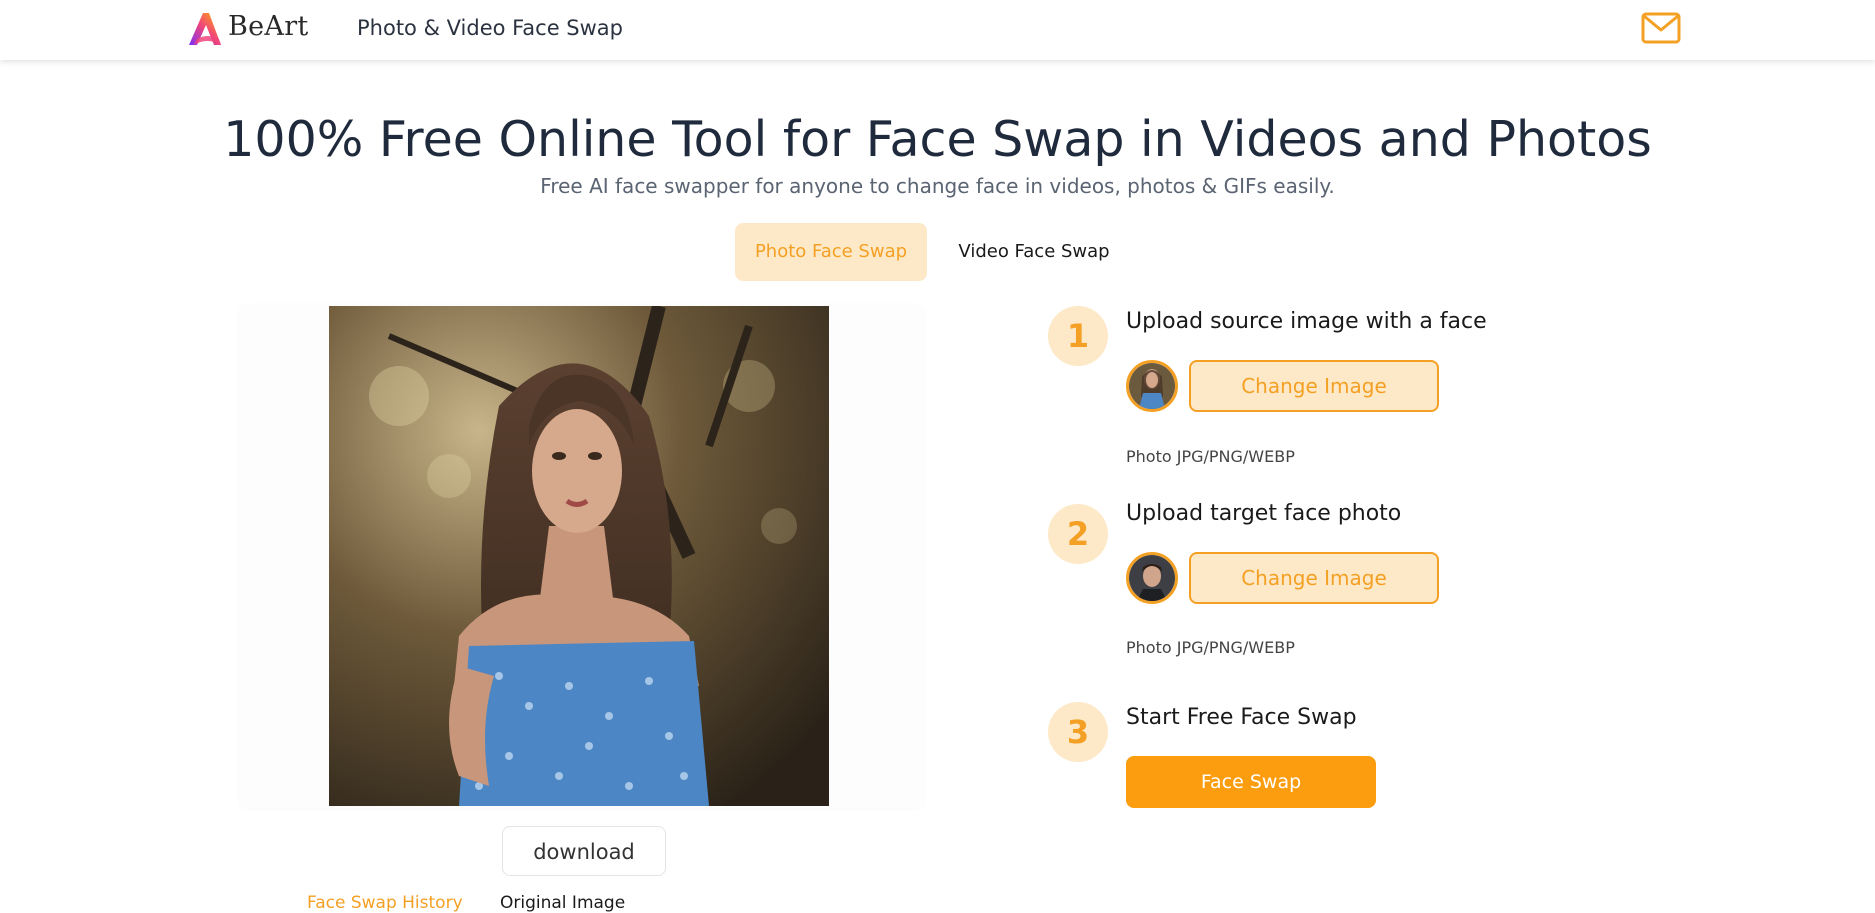  Describe the element at coordinates (562, 903) in the screenshot. I see `original-image-link: Original Image` at that location.